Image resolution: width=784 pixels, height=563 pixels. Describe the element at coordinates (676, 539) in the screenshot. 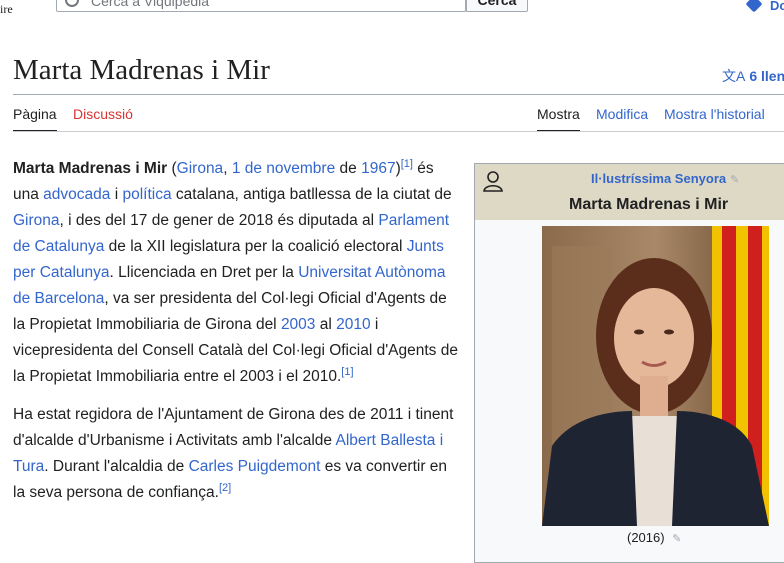

I see `caption-edit-pencil-icon: ✎` at that location.